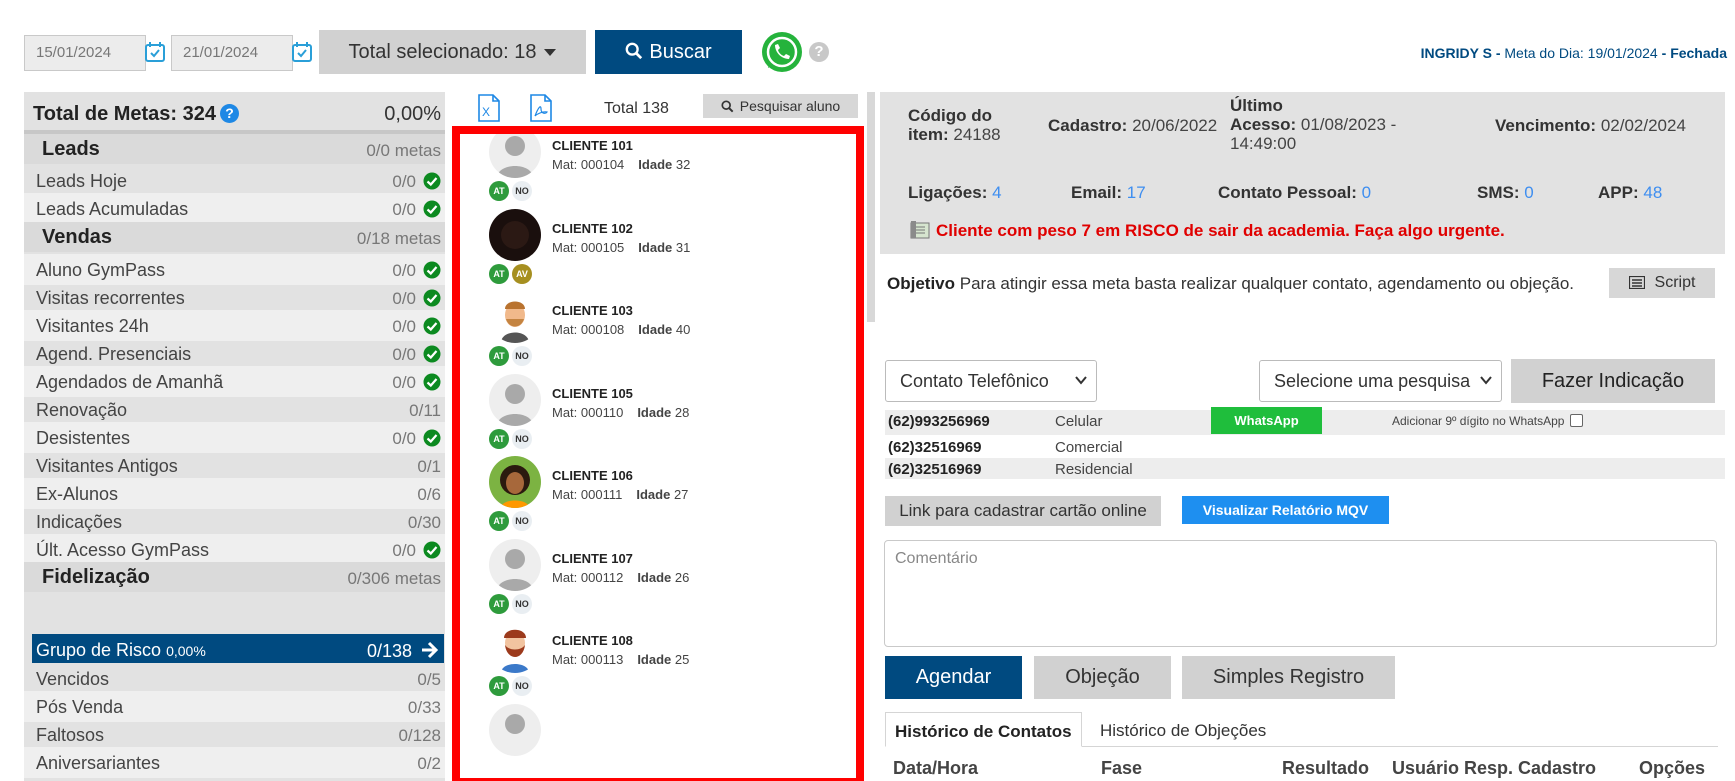 This screenshot has height=781, width=1735. I want to click on total-selected-dropdown: Total selecionado: 18, so click(452, 52).